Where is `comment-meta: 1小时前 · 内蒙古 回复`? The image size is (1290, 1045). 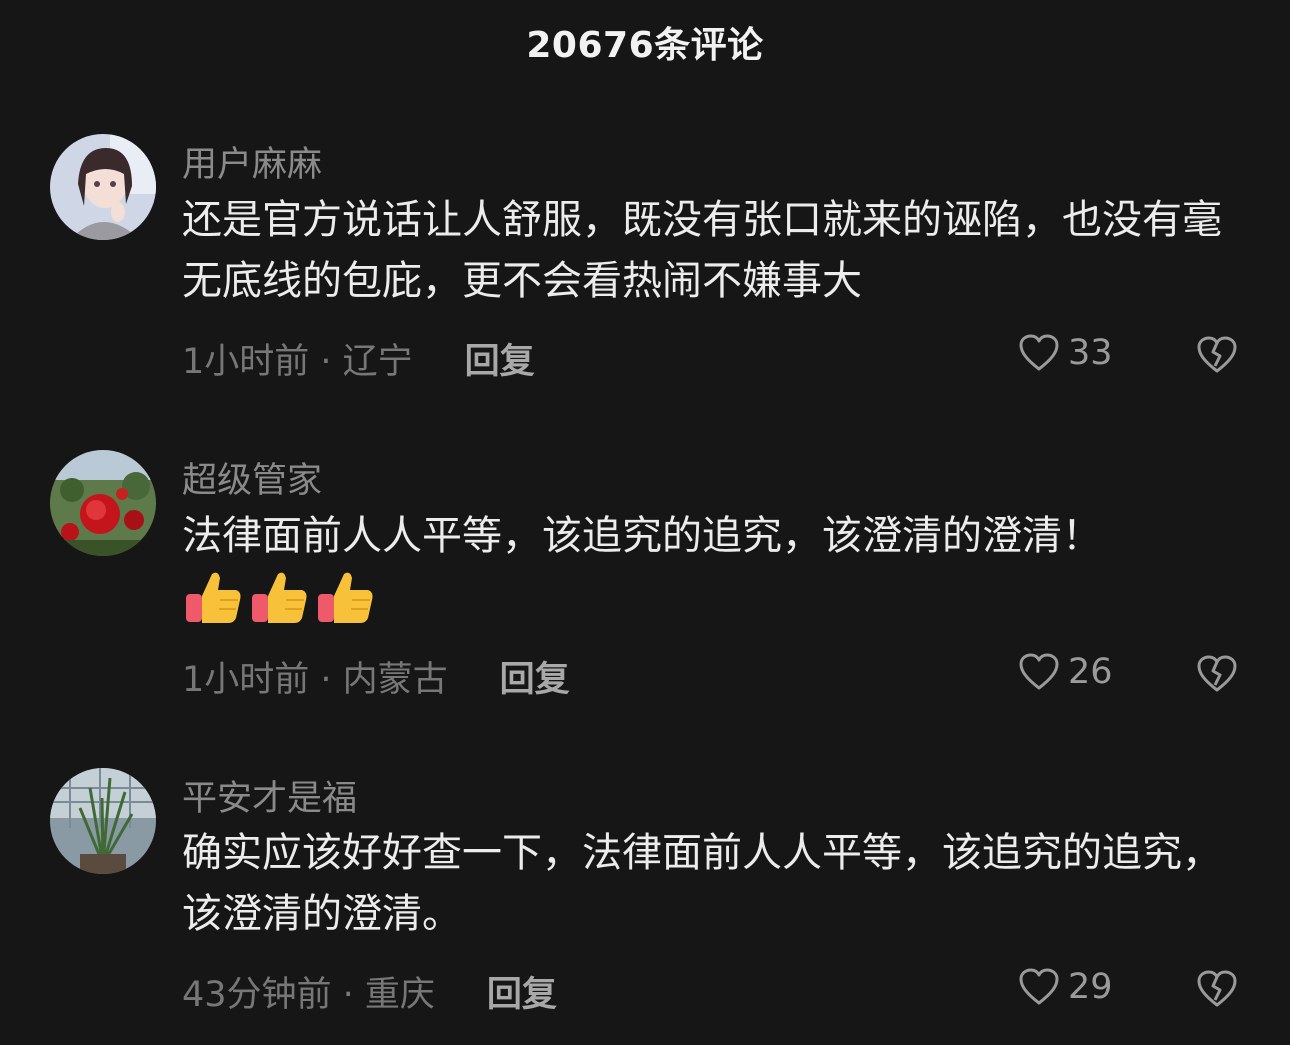 comment-meta: 1小时前 · 内蒙古 回复 is located at coordinates (376, 676).